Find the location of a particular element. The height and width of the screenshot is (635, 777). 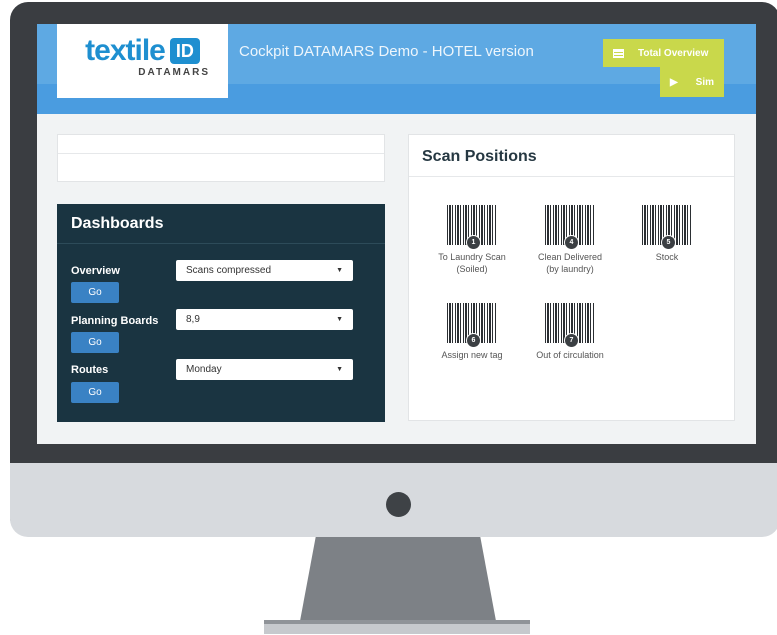

scan-position-label: Assign new tag is located at coordinates (472, 355).